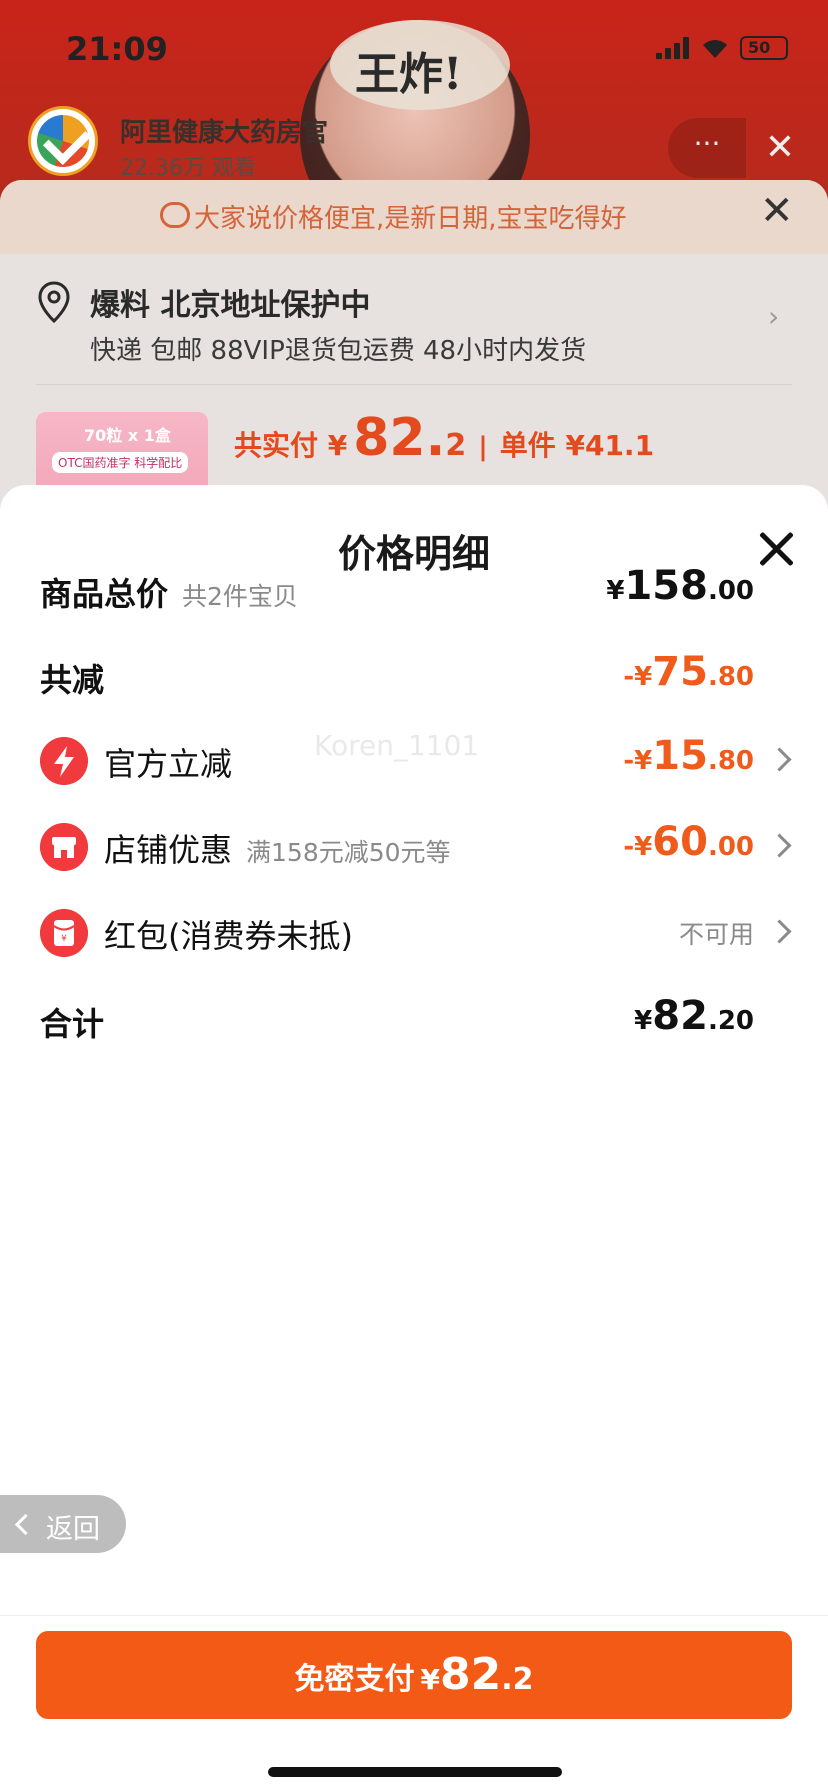 This screenshot has width=828, height=1792. What do you see at coordinates (409, 74) in the screenshot?
I see `stream-sign-text: 王炸!` at bounding box center [409, 74].